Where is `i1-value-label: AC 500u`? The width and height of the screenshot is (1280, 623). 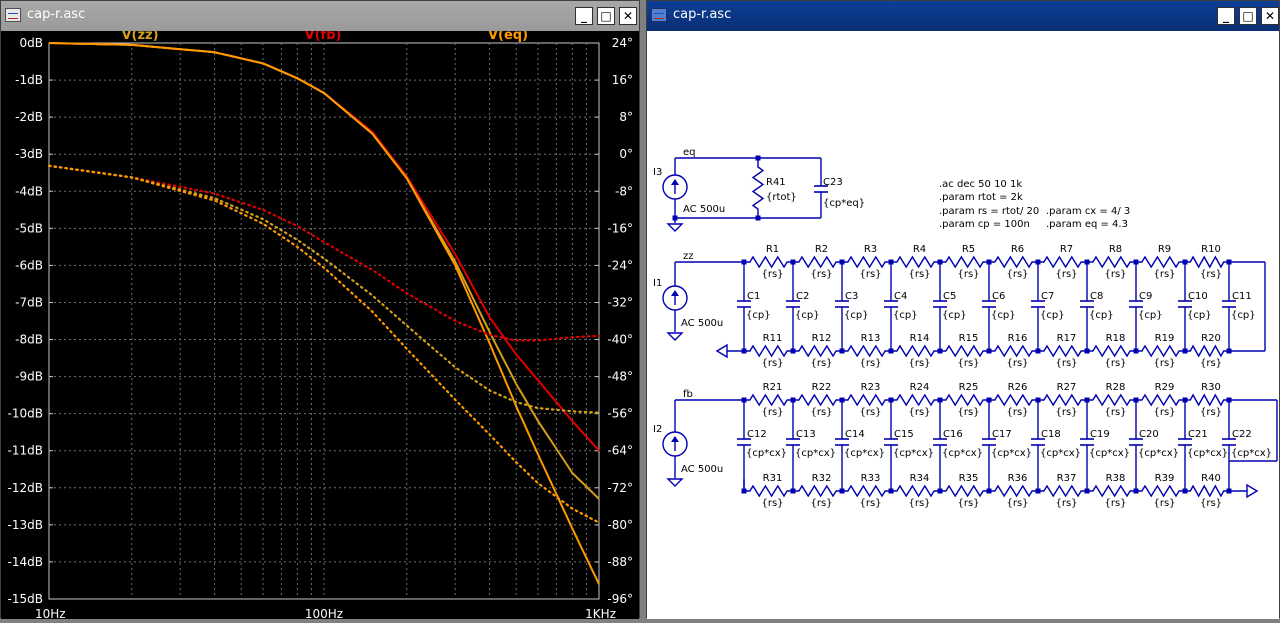
i1-value-label: AC 500u is located at coordinates (702, 323).